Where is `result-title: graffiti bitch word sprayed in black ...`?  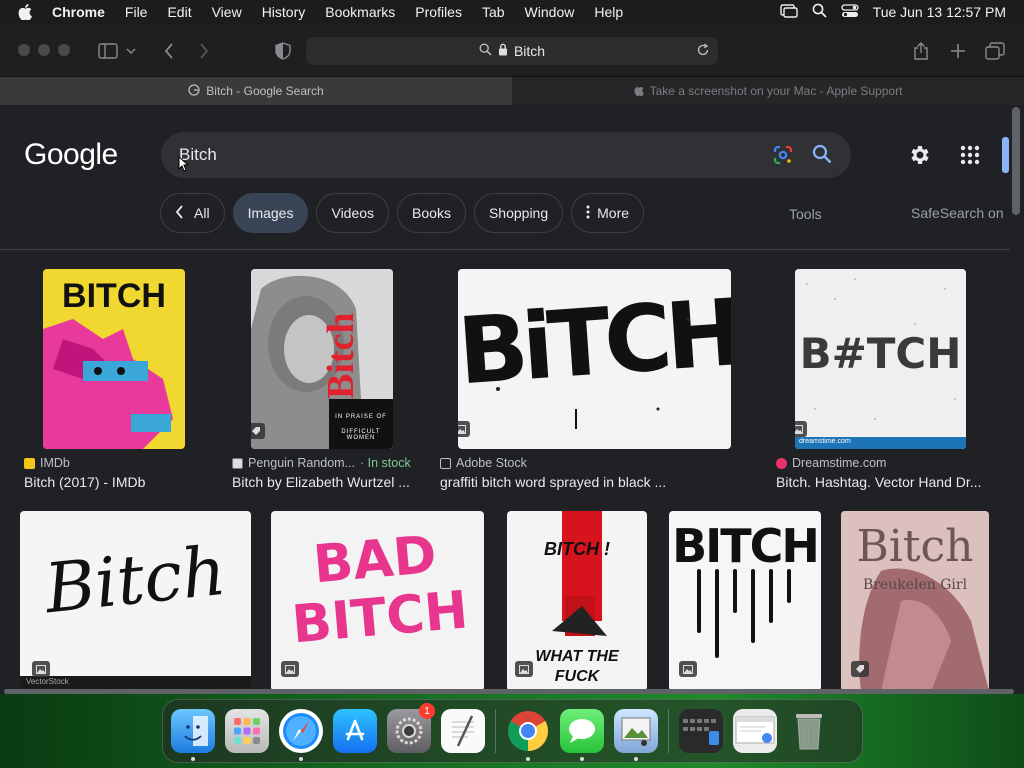
result-title: graffiti bitch word sprayed in black ... is located at coordinates (590, 482).